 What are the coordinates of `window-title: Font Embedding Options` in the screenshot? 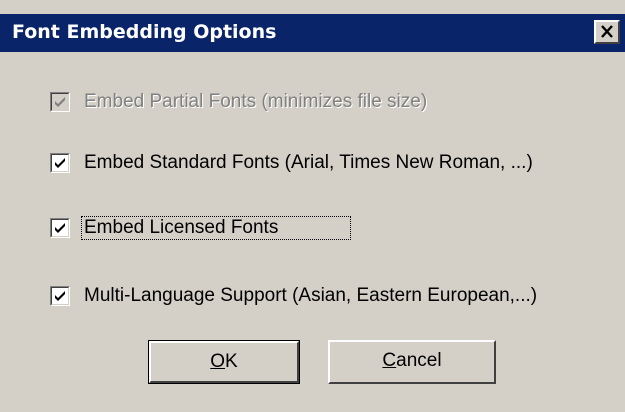 It's located at (144, 32).